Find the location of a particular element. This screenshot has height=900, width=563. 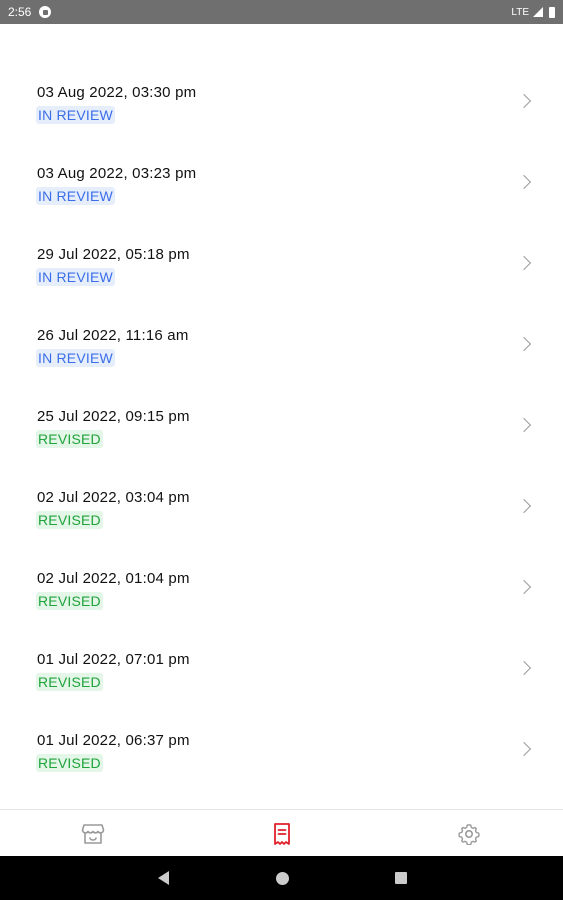

back-triangle-icon is located at coordinates (163, 878).